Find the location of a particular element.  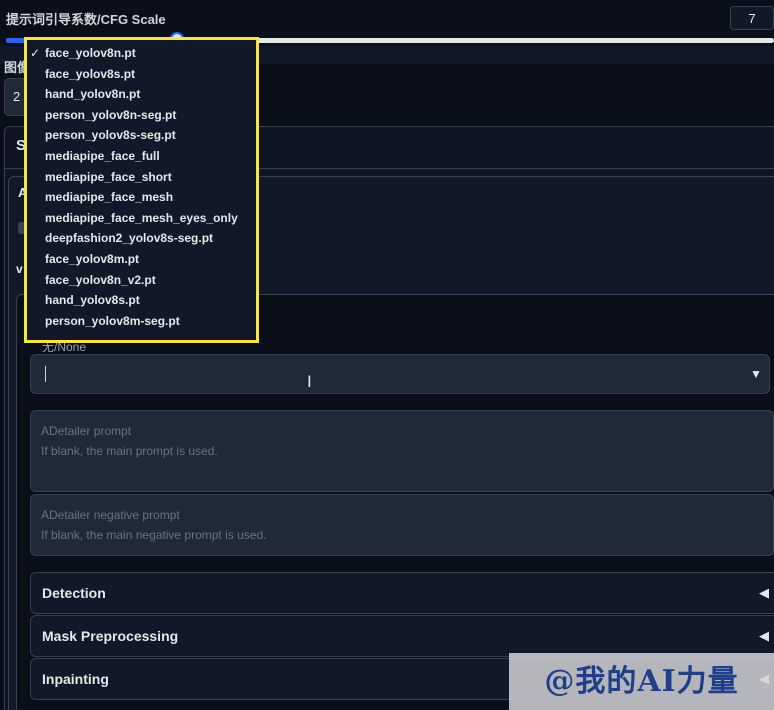

text-caret is located at coordinates (45, 374).